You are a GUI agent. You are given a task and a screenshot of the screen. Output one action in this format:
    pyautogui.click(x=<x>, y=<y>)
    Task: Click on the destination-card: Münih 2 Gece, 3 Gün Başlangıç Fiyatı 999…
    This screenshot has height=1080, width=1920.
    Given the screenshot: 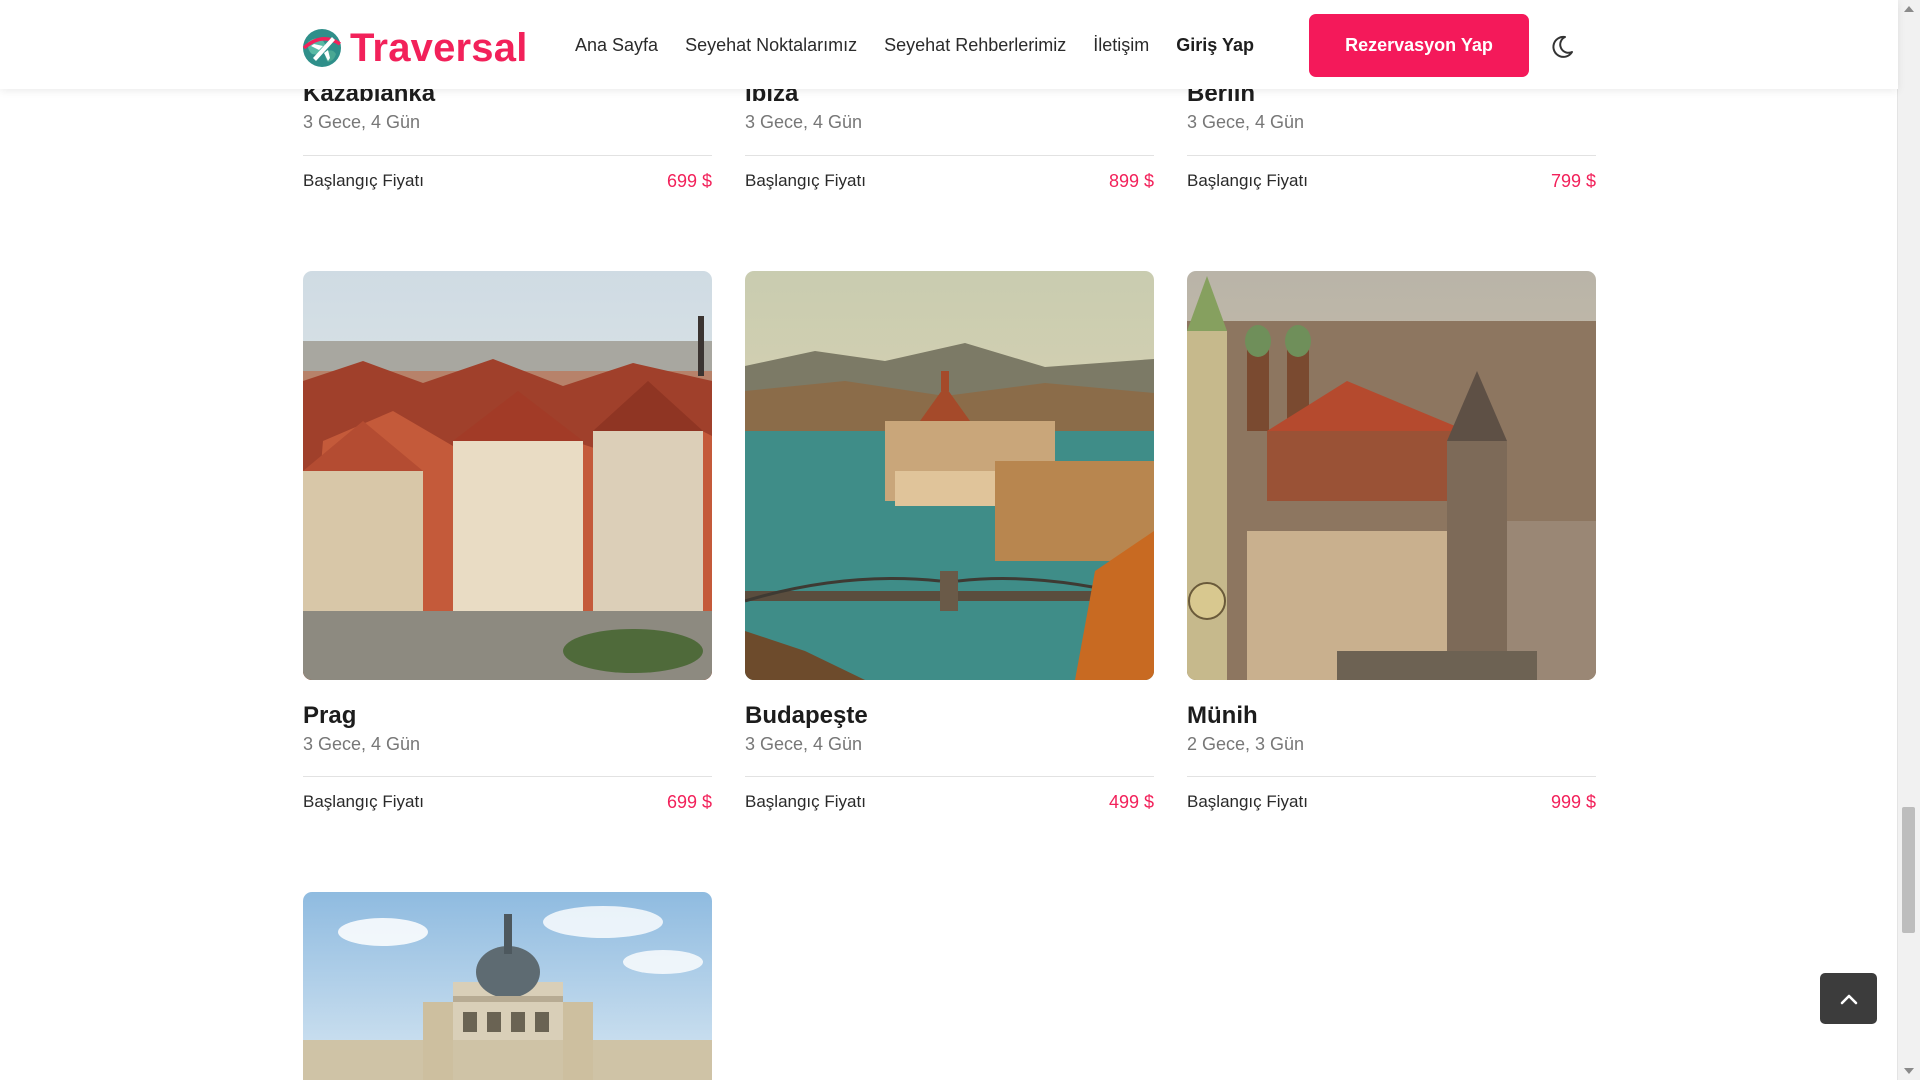 What is the action you would take?
    pyautogui.click(x=1391, y=541)
    